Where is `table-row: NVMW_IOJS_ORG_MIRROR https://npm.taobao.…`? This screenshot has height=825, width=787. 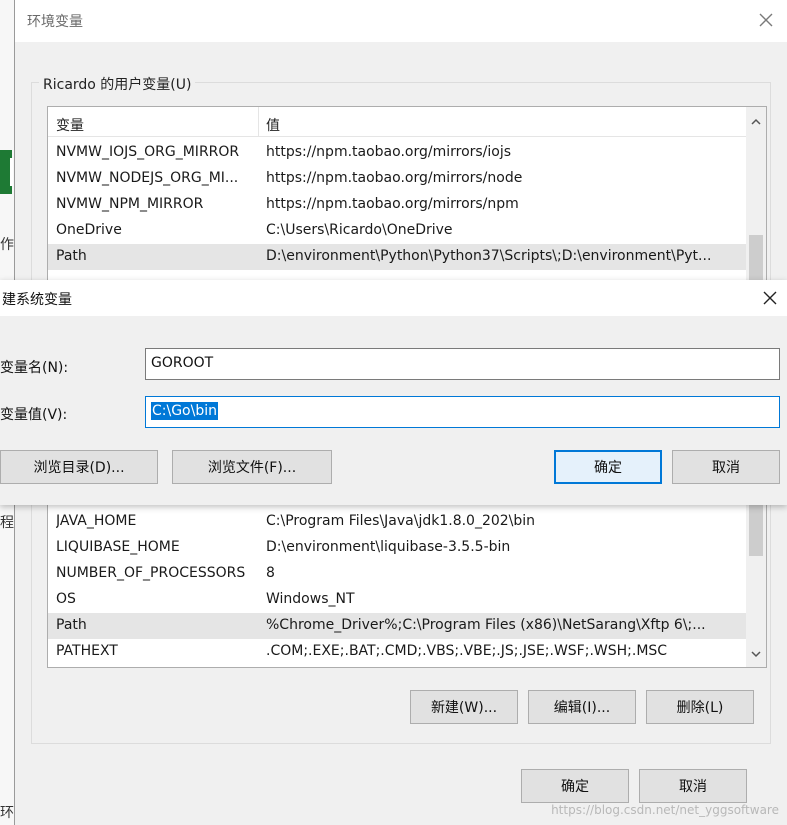 table-row: NVMW_IOJS_ORG_MIRROR https://npm.taobao.… is located at coordinates (398, 153).